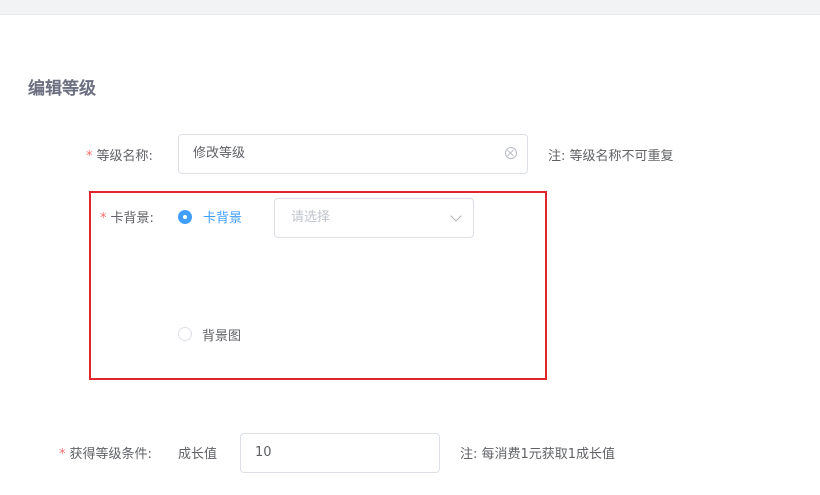  I want to click on growth-value: 10, so click(263, 452).